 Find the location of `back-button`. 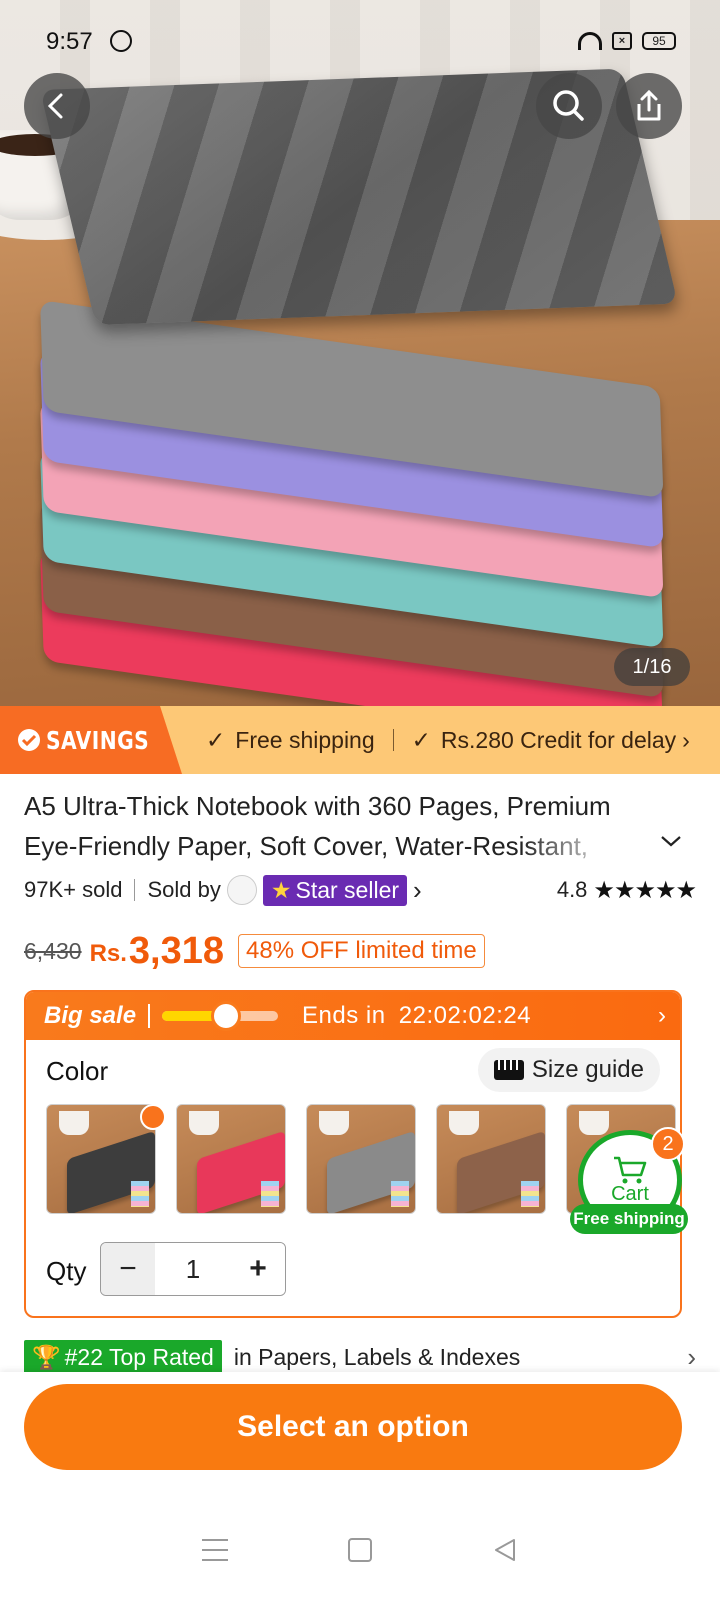

back-button is located at coordinates (57, 106).